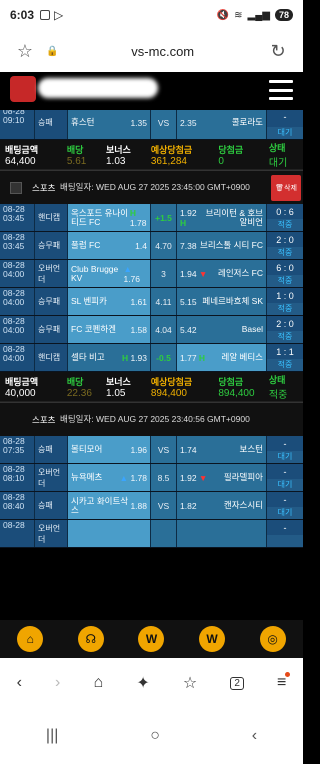 This screenshot has width=320, height=764. What do you see at coordinates (272, 639) in the screenshot?
I see `globe-ball-icon: ◎` at bounding box center [272, 639].